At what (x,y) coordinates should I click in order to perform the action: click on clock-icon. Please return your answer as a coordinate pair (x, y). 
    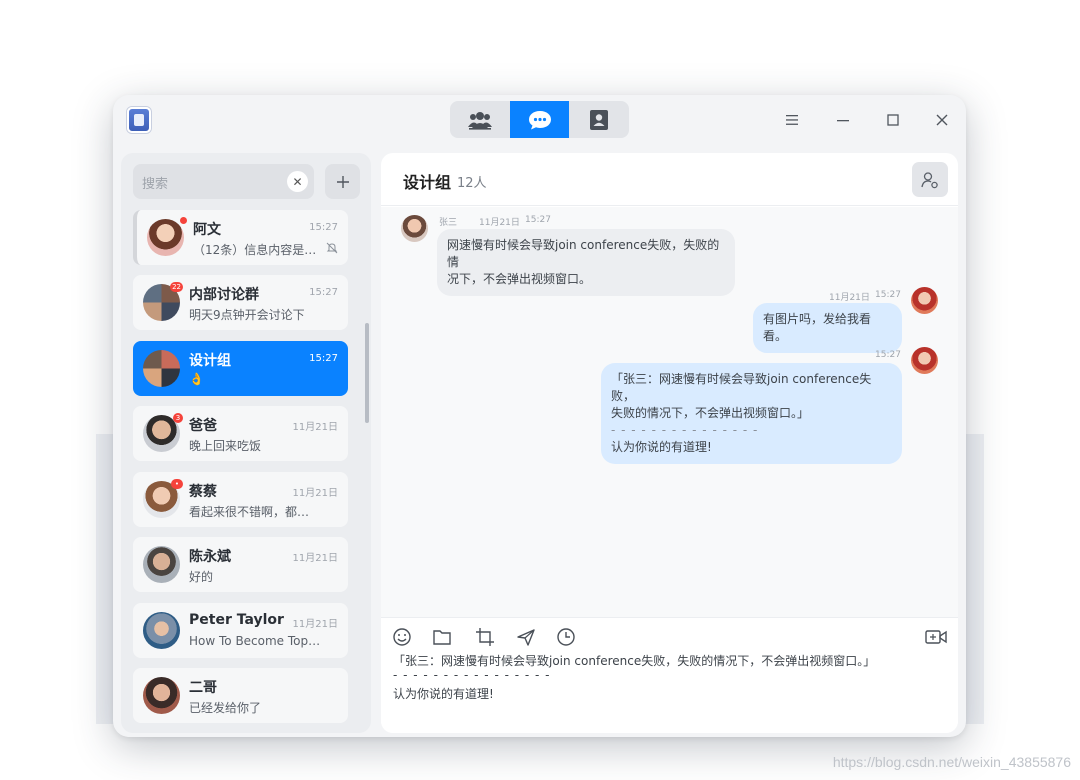
    Looking at the image, I should click on (566, 637).